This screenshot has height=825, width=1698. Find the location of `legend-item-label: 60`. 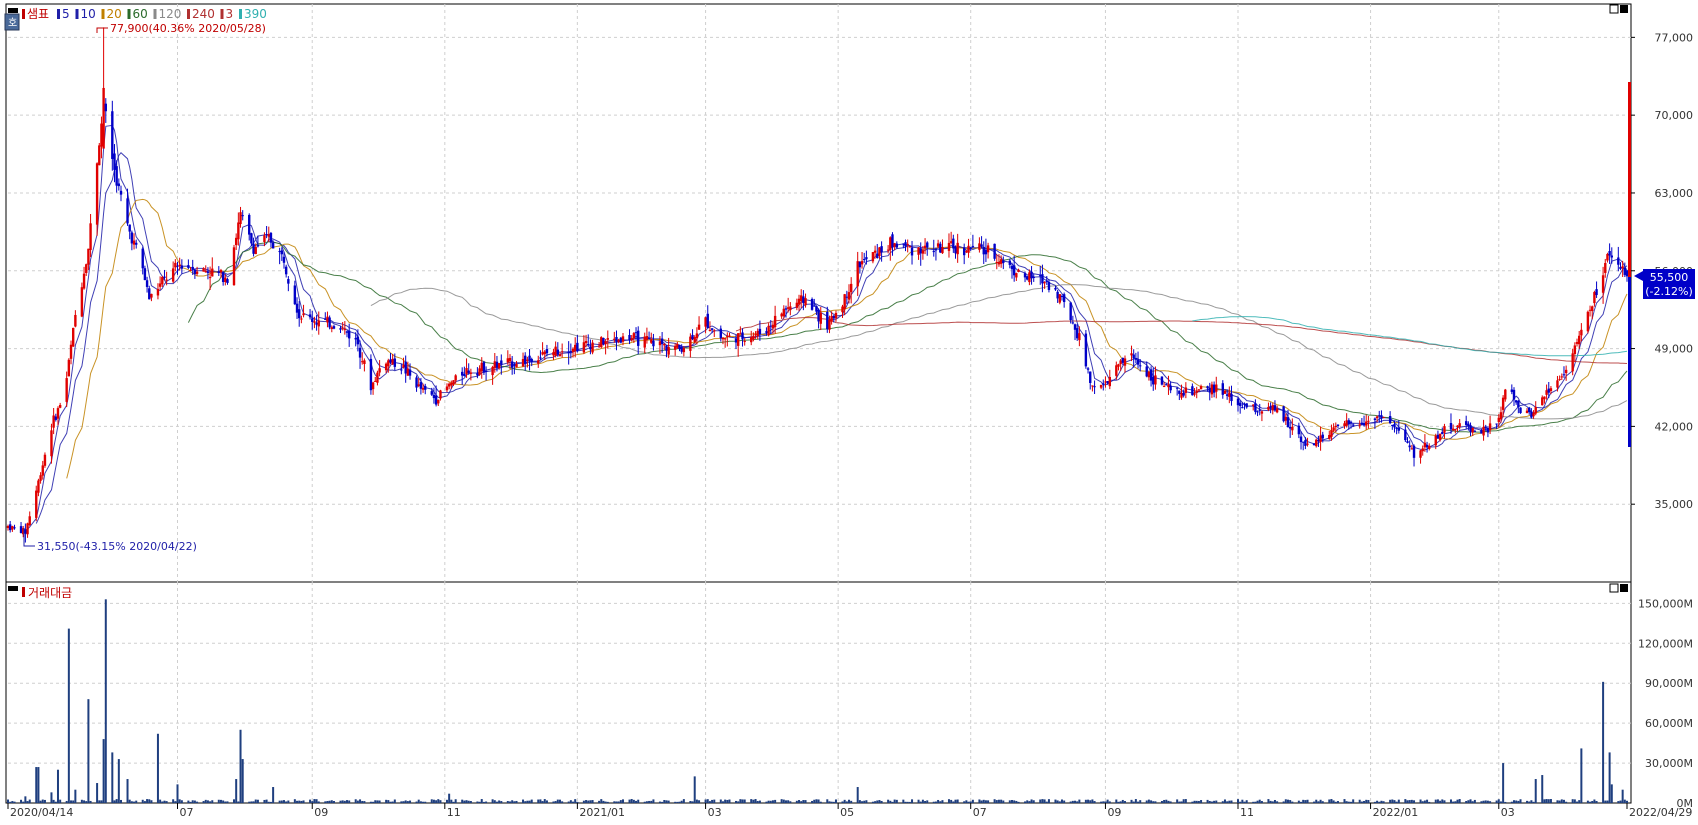

legend-item-label: 60 is located at coordinates (140, 14).